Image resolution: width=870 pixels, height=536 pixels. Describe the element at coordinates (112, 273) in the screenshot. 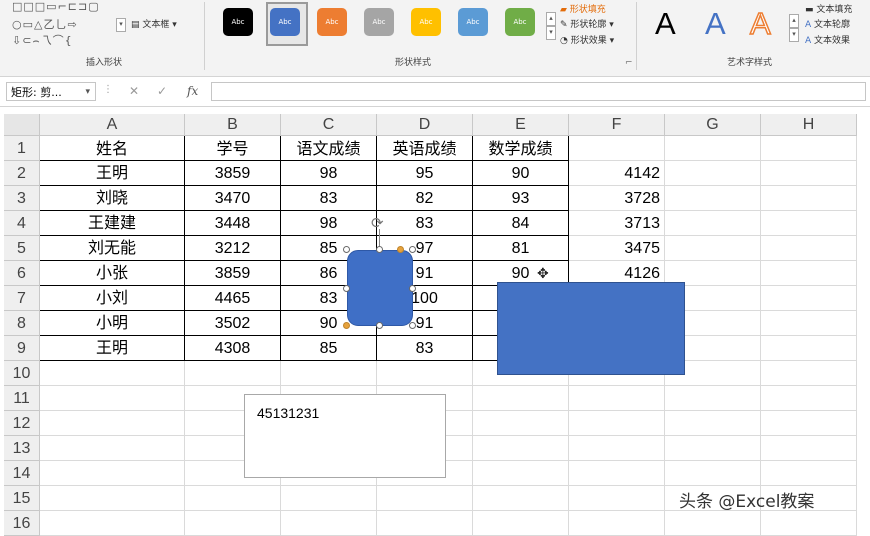

I see `cell: 小张` at that location.